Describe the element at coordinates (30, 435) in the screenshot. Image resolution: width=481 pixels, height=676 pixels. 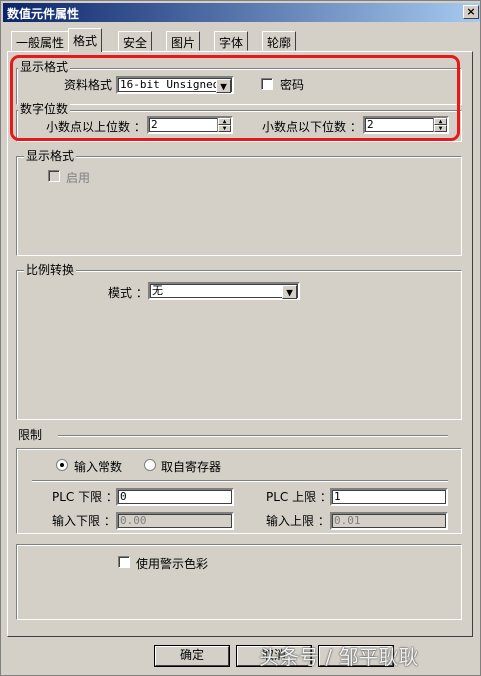
I see `limits-title: 限制` at that location.